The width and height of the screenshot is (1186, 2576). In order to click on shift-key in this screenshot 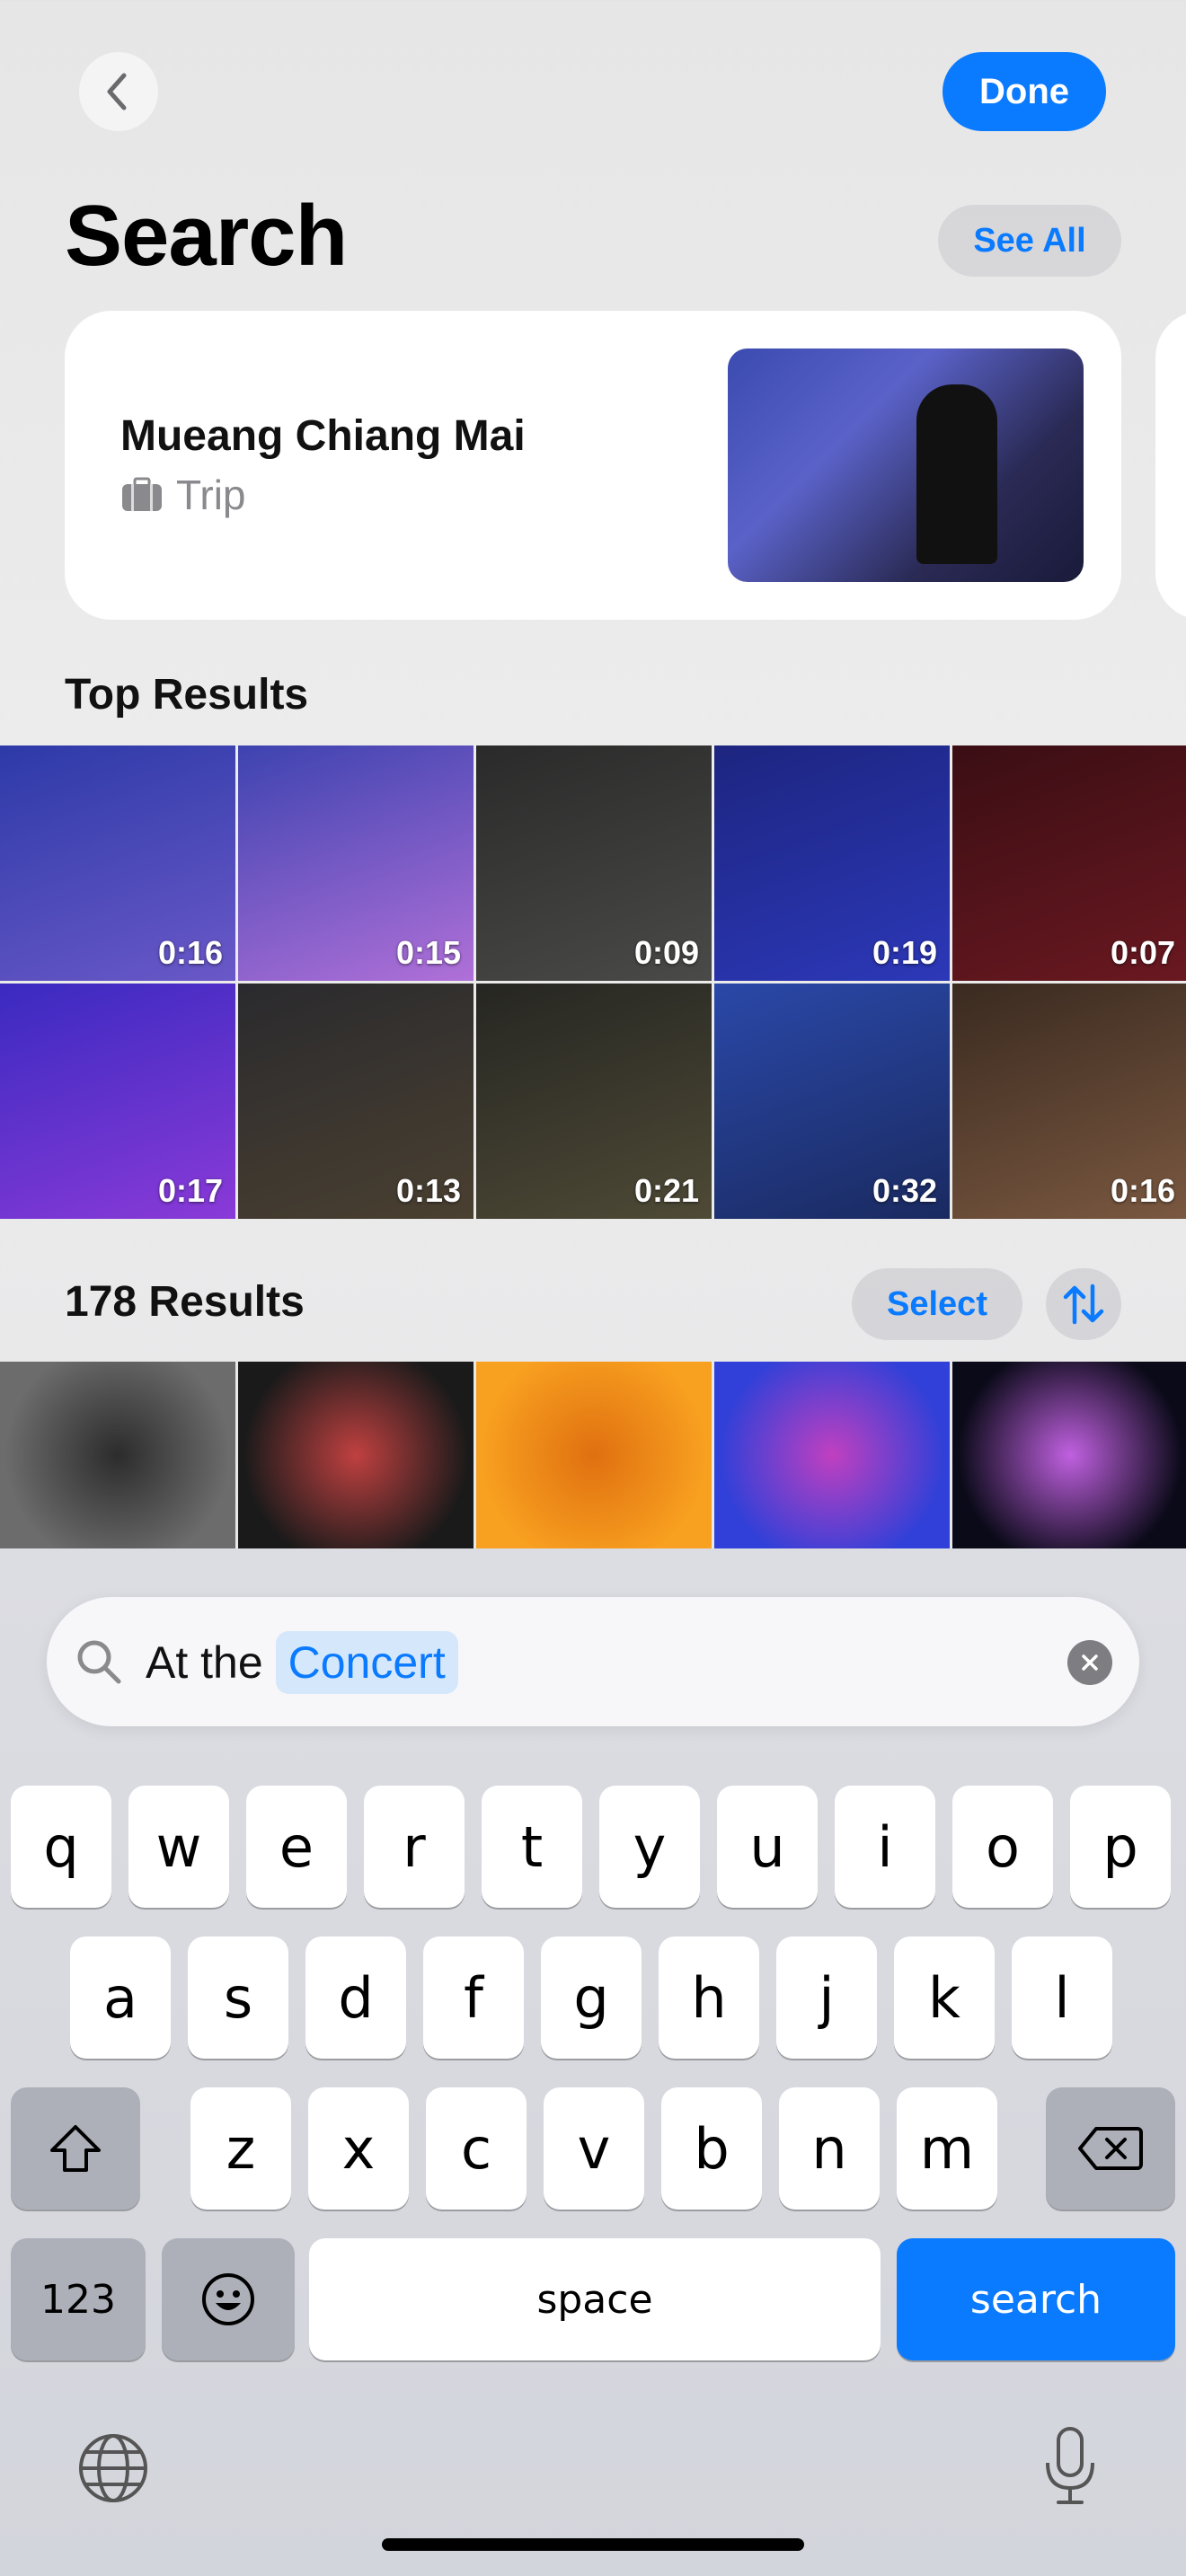, I will do `click(75, 2148)`.